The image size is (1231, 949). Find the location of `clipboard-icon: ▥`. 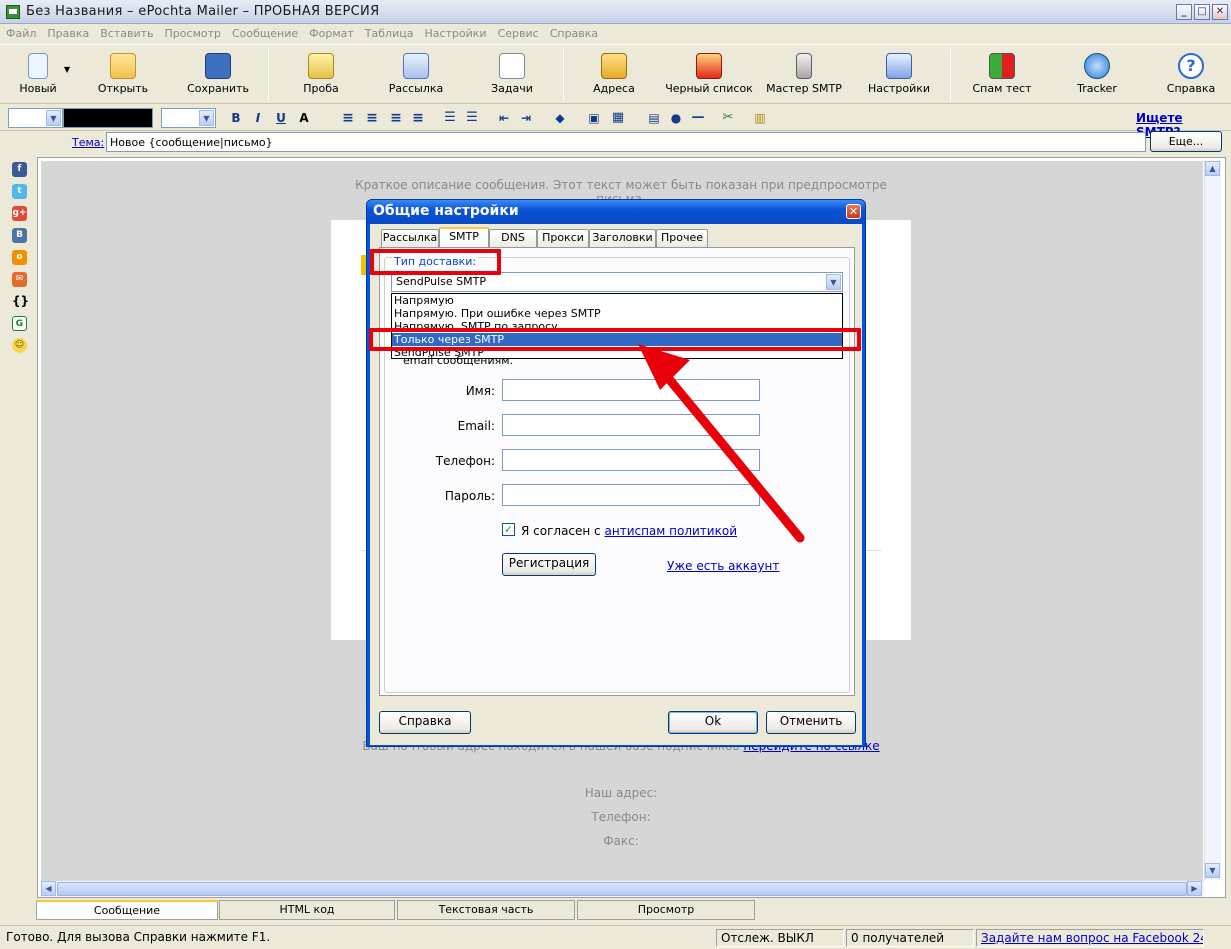

clipboard-icon: ▥ is located at coordinates (760, 118).